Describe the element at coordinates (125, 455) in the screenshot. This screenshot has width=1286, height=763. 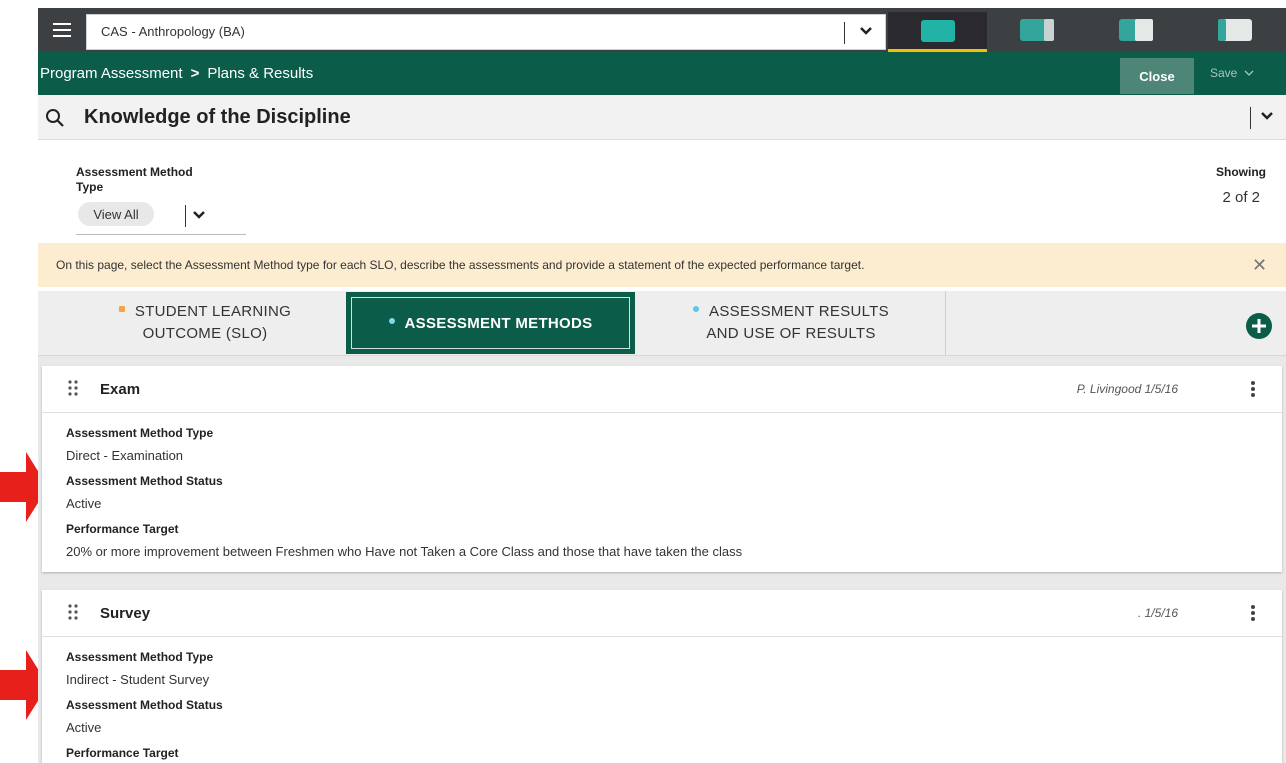
I see `field-value: Direct - Examination` at that location.